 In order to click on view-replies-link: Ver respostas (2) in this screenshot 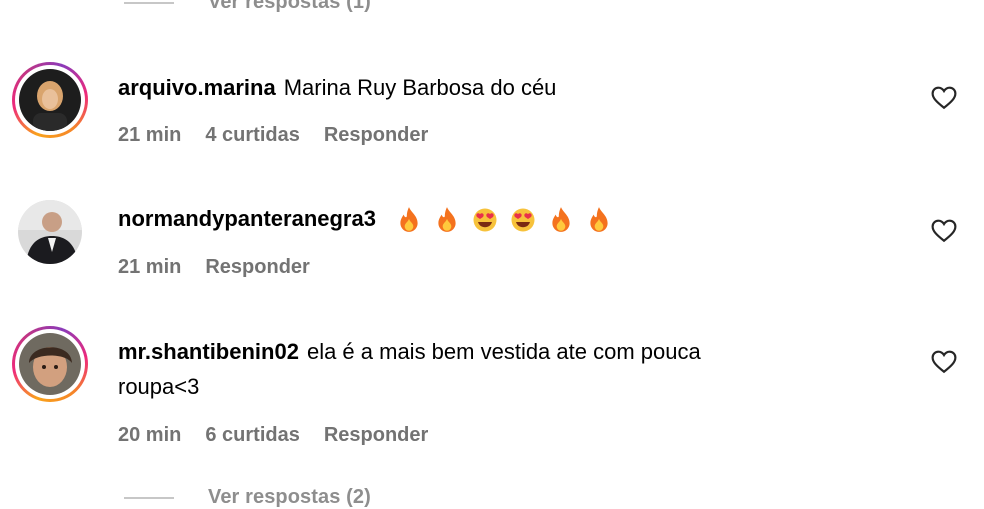, I will do `click(247, 497)`.